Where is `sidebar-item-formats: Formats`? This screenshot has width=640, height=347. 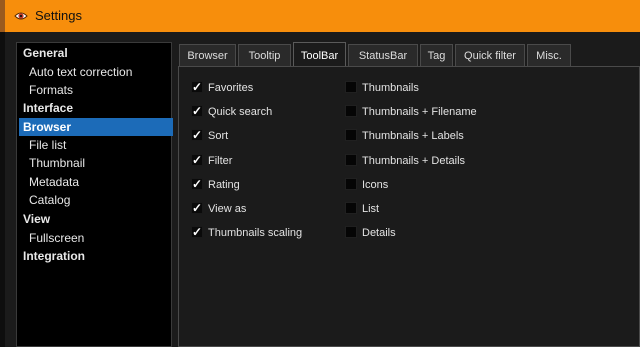 sidebar-item-formats: Formats is located at coordinates (99, 90).